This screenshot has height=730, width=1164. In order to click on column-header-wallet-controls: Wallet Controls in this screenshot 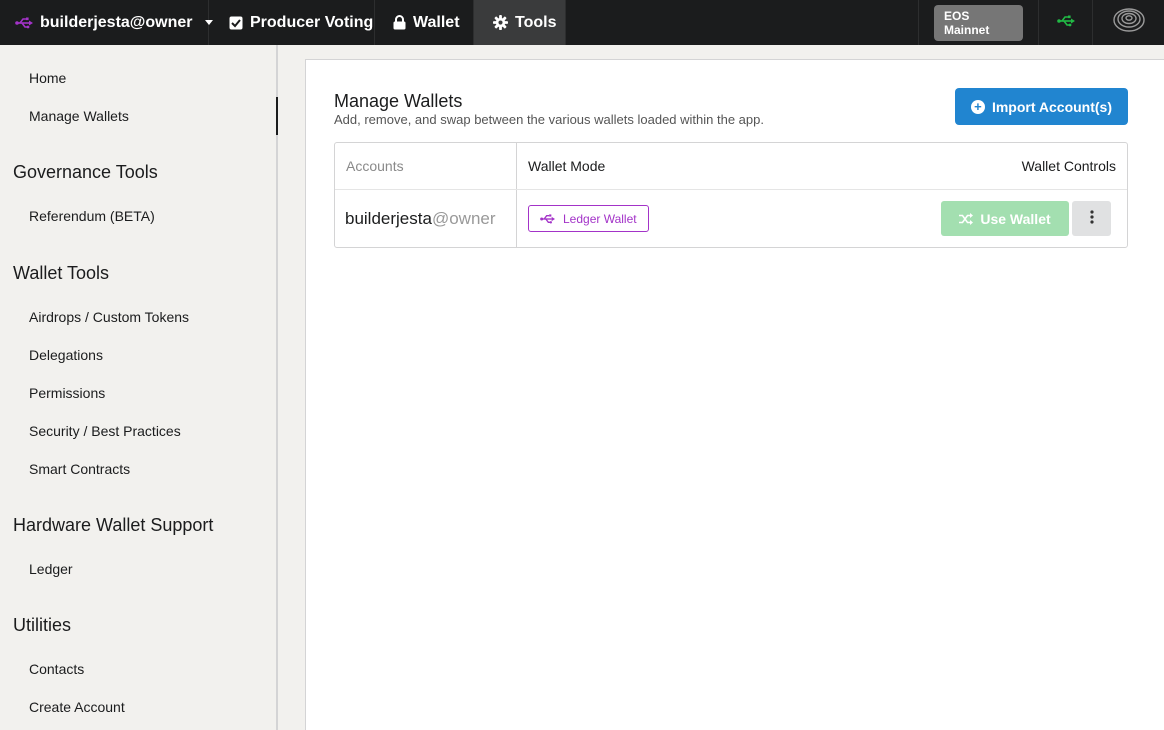, I will do `click(1068, 166)`.